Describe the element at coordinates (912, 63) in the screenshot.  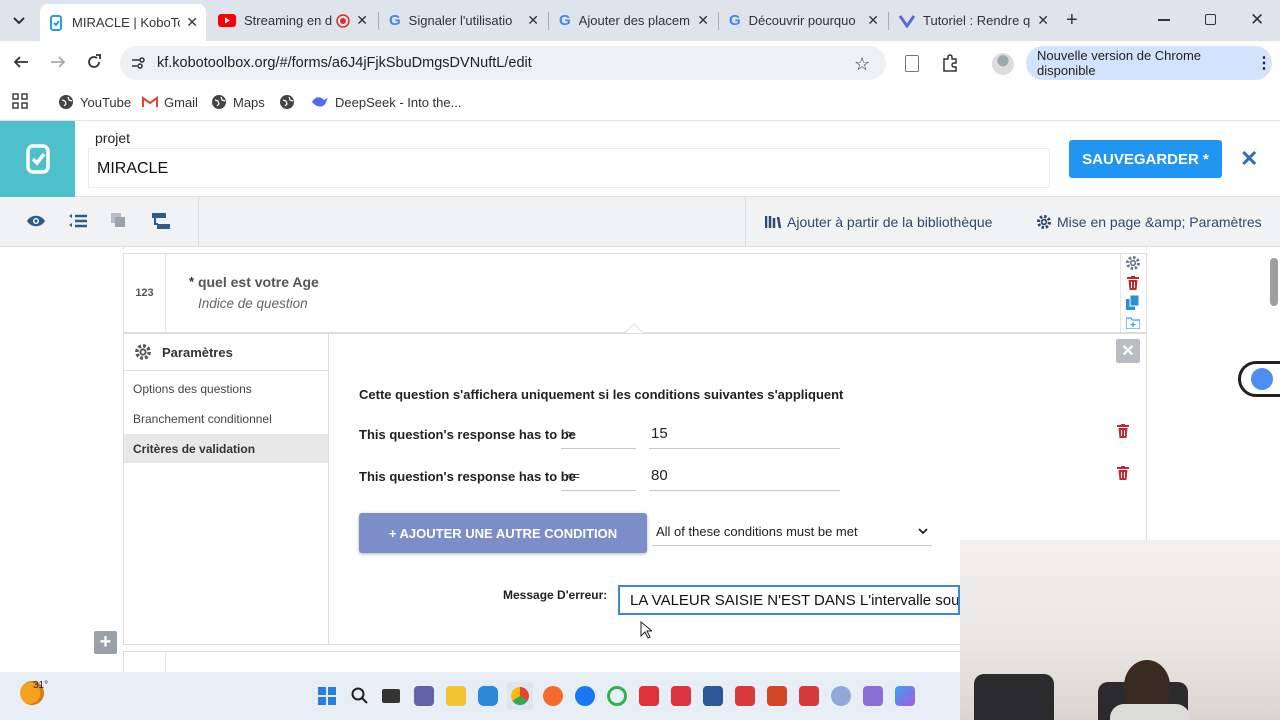
I see `reading-mode-icon` at that location.